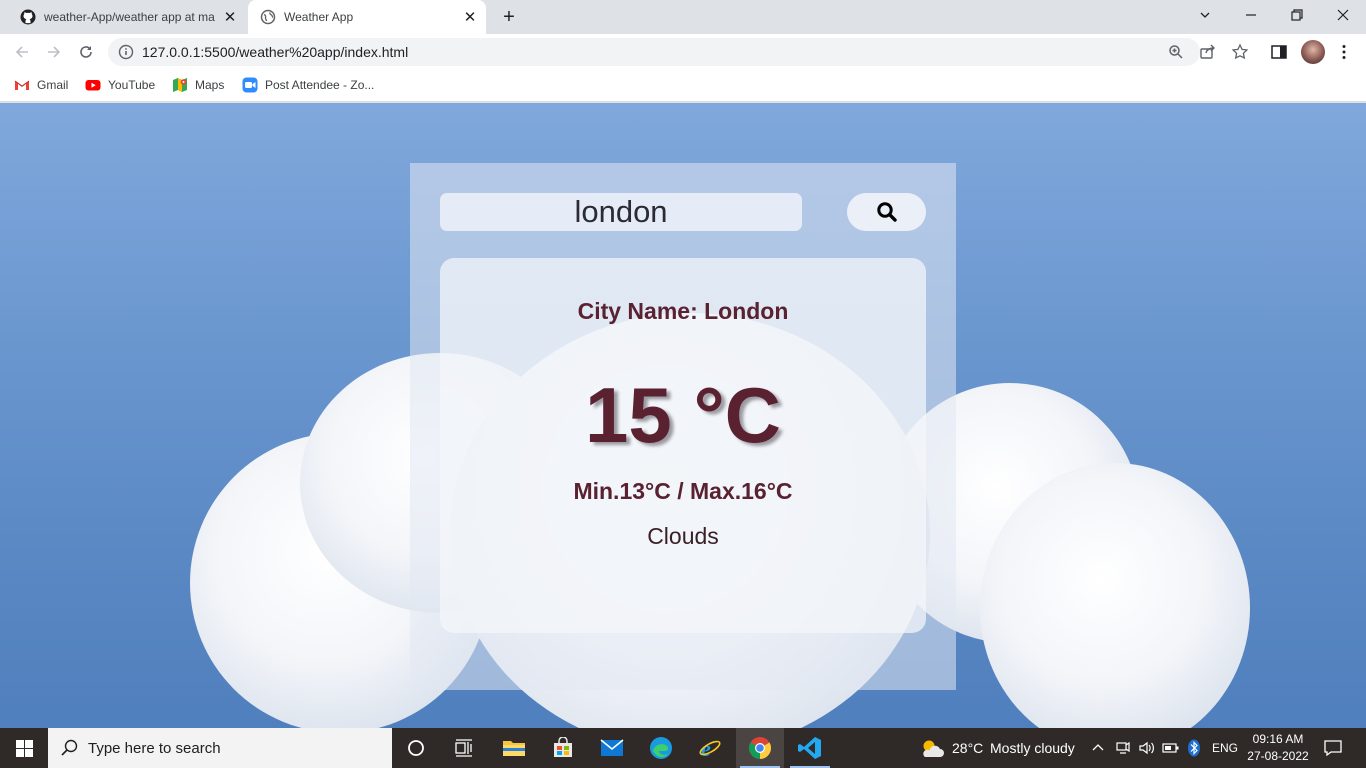  Describe the element at coordinates (367, 17) in the screenshot. I see `tab-weather-app: Weather App ✕` at that location.